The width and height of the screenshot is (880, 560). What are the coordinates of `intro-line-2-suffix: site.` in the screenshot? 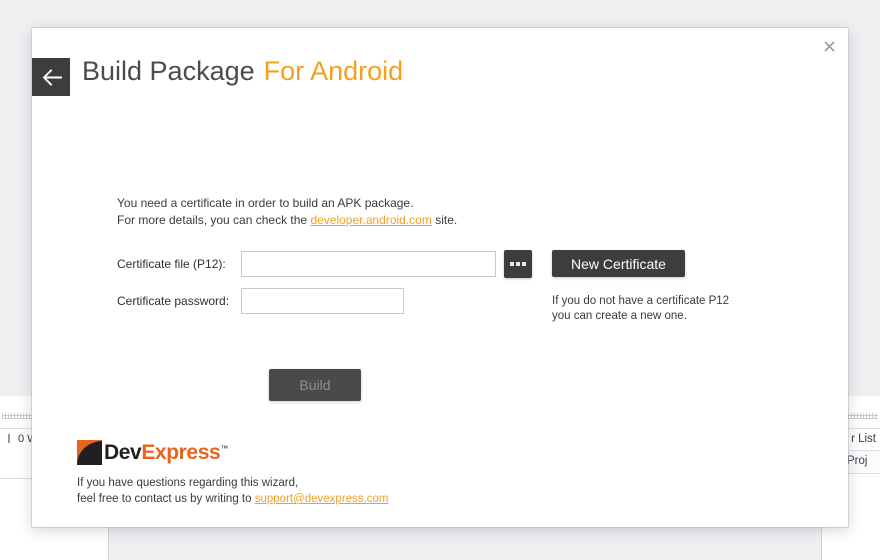 It's located at (444, 220).